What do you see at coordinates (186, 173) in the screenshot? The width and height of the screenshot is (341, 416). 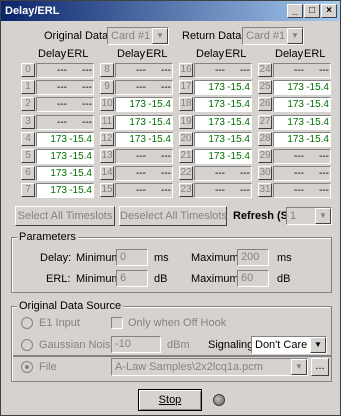 I see `timeslot-button: 22` at bounding box center [186, 173].